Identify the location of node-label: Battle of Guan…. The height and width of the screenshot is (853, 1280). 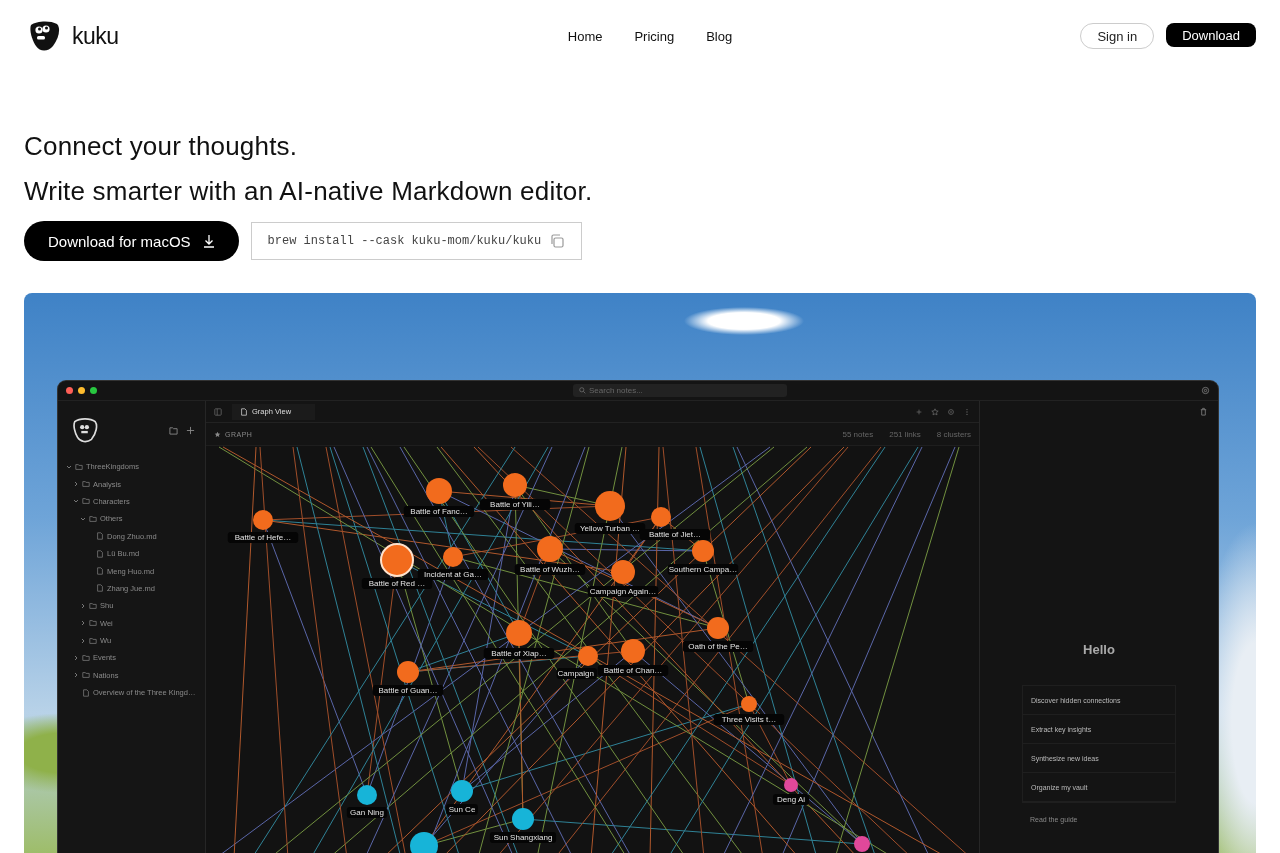
(408, 690).